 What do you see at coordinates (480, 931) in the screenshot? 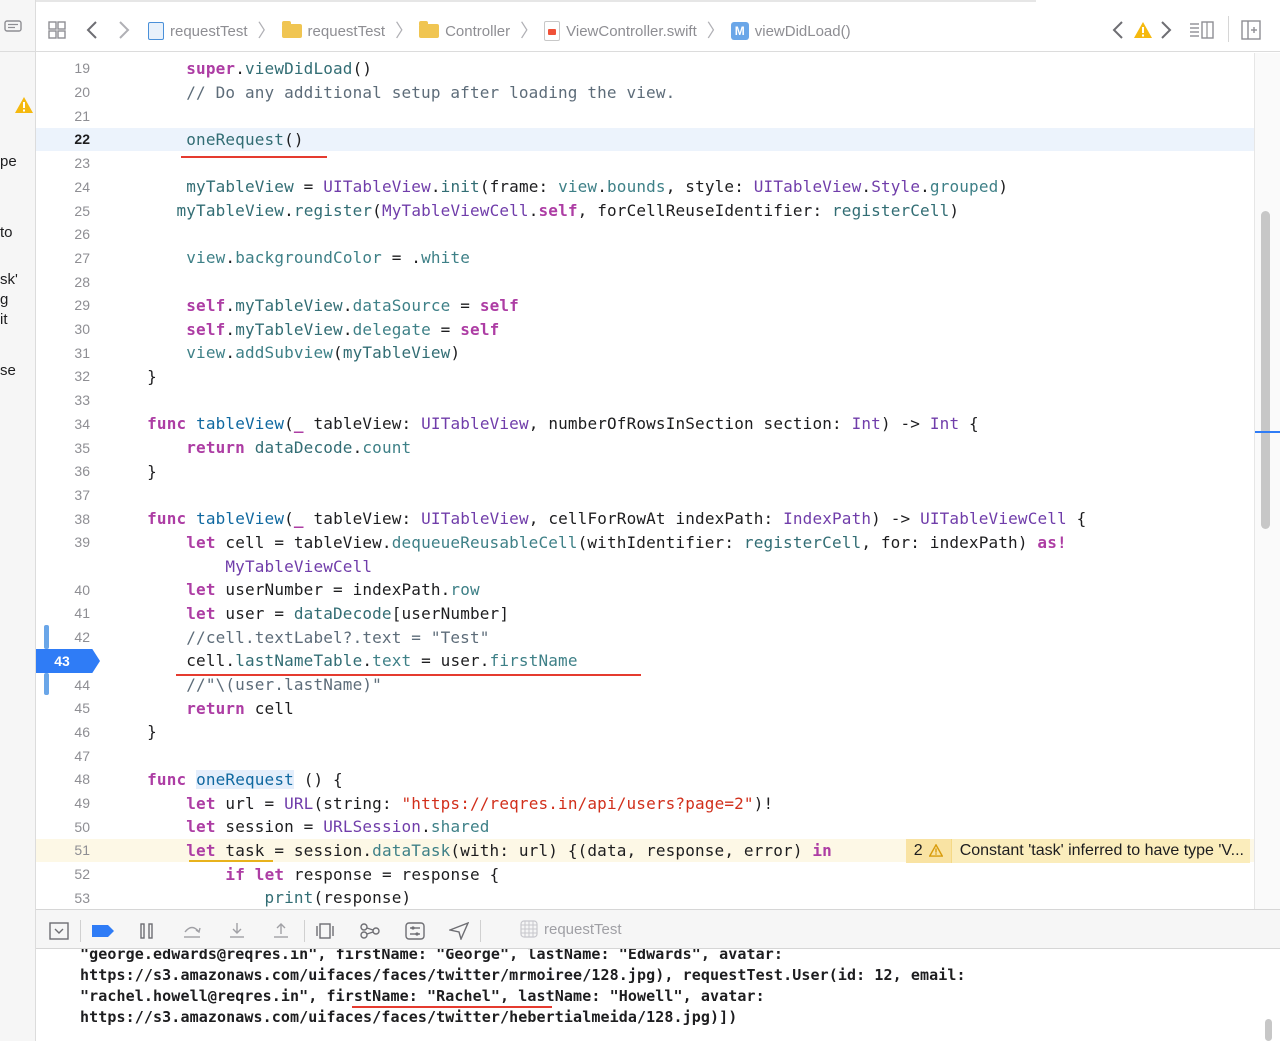
I see `divider` at bounding box center [480, 931].